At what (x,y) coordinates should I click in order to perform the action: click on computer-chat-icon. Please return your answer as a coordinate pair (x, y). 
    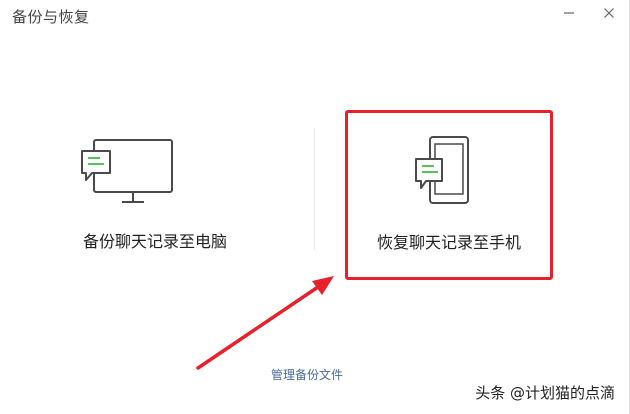
    Looking at the image, I should click on (127, 171).